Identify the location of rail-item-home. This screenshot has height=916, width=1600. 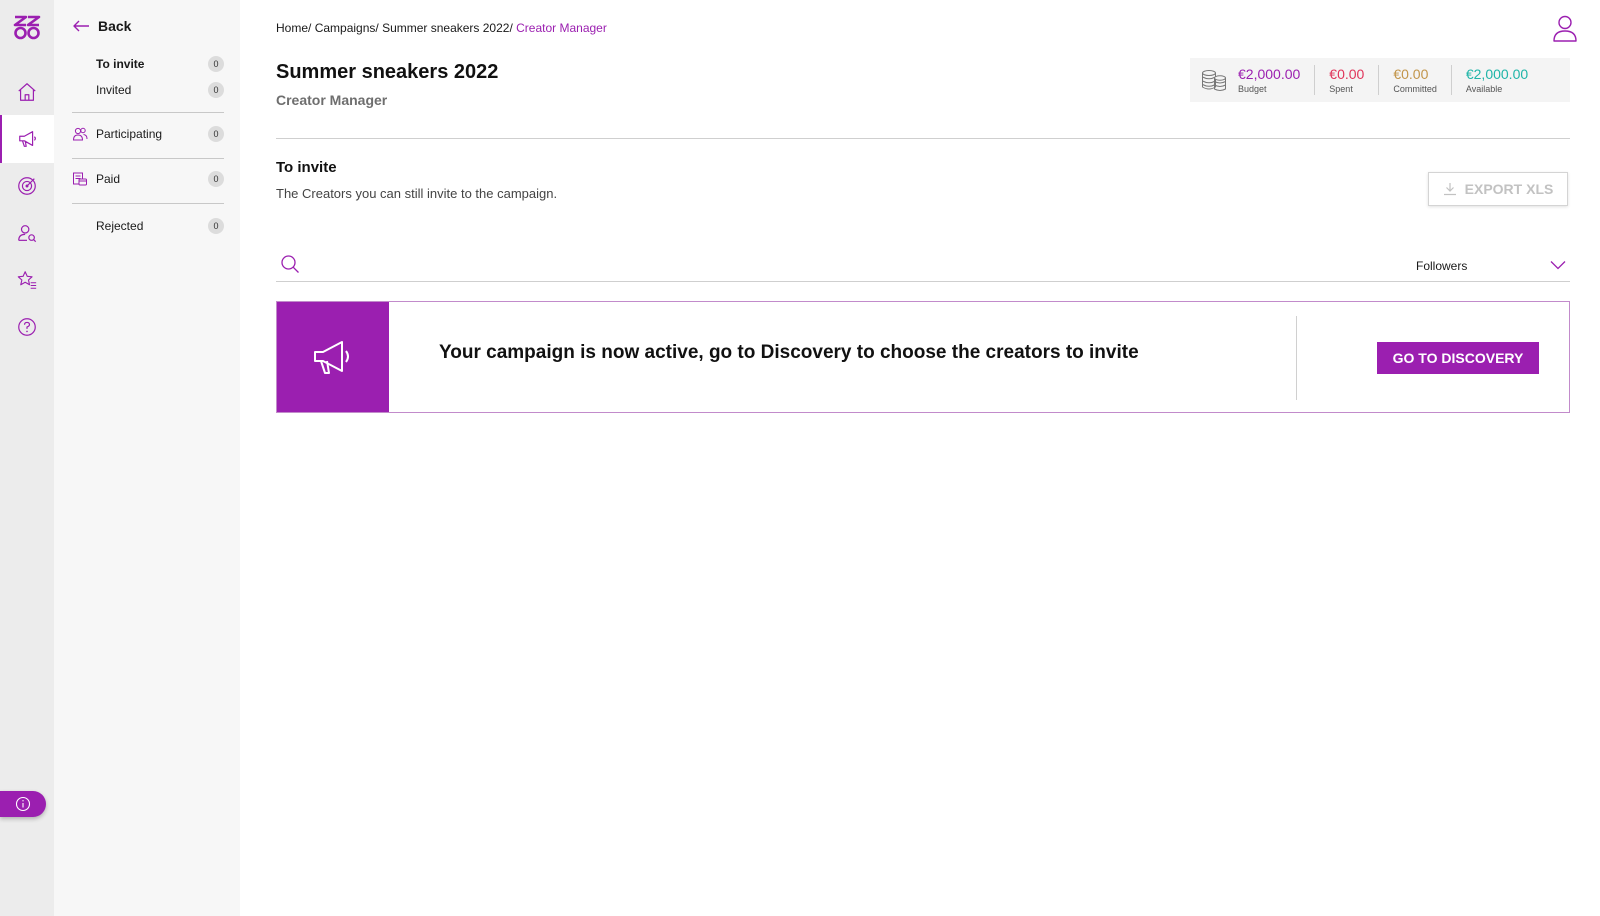
(27, 92).